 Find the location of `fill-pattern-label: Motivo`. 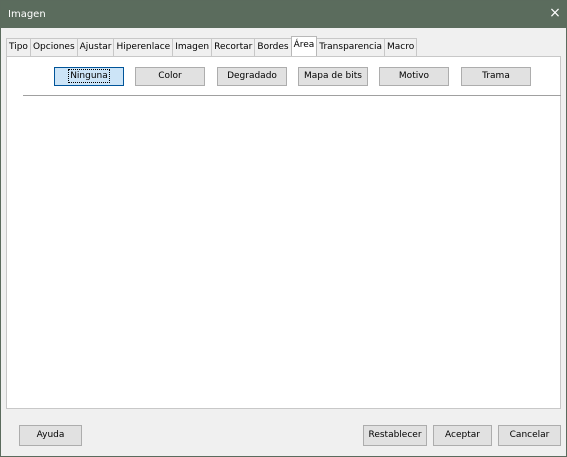

fill-pattern-label: Motivo is located at coordinates (414, 76).